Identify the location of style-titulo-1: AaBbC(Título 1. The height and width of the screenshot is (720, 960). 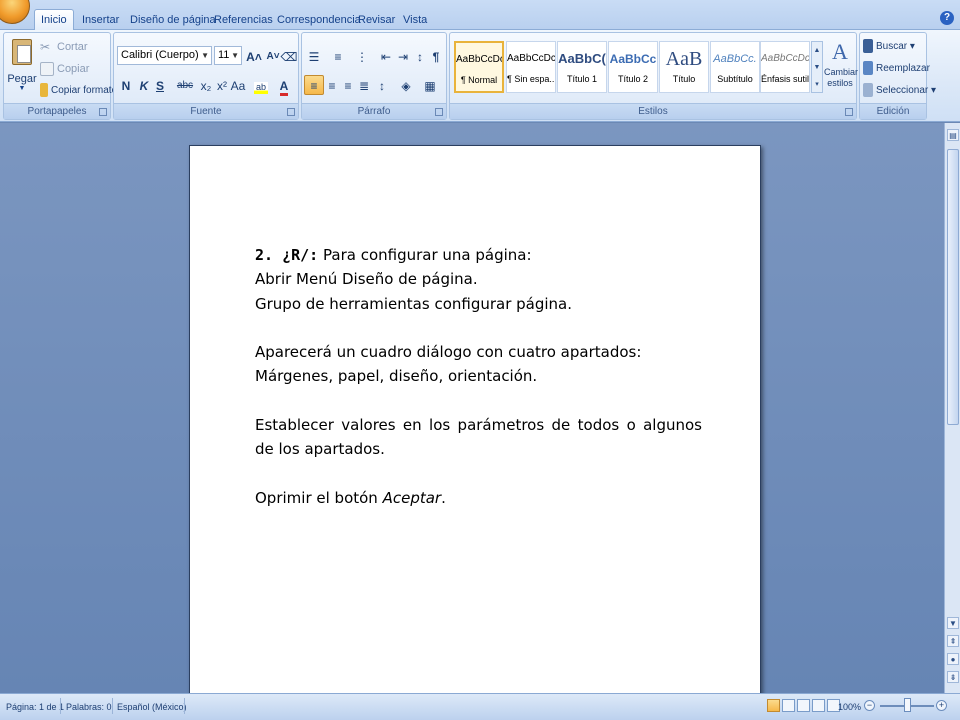
(582, 67).